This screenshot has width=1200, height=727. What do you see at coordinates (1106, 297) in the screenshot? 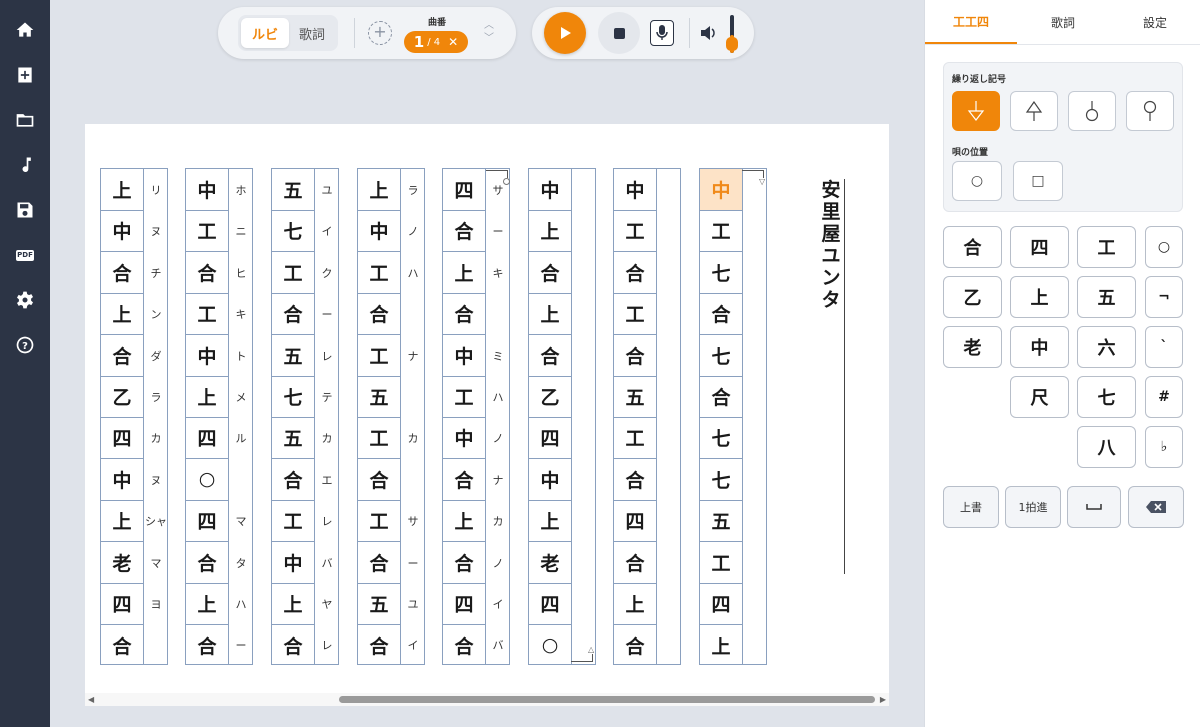
I see `note-key: 五` at bounding box center [1106, 297].